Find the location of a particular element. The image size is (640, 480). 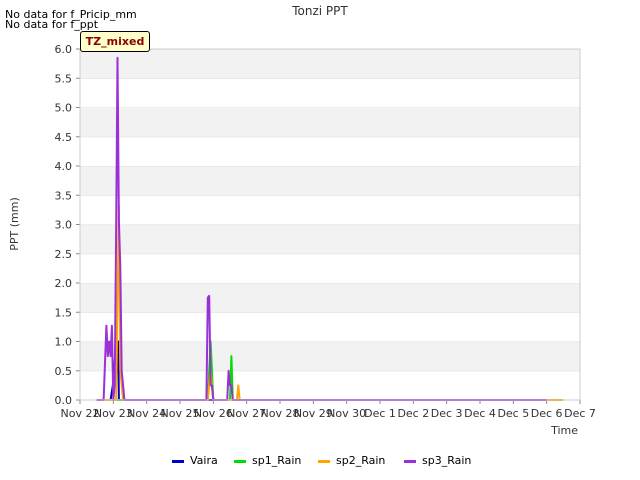

x-tick-label: Dec 1 is located at coordinates (380, 413).